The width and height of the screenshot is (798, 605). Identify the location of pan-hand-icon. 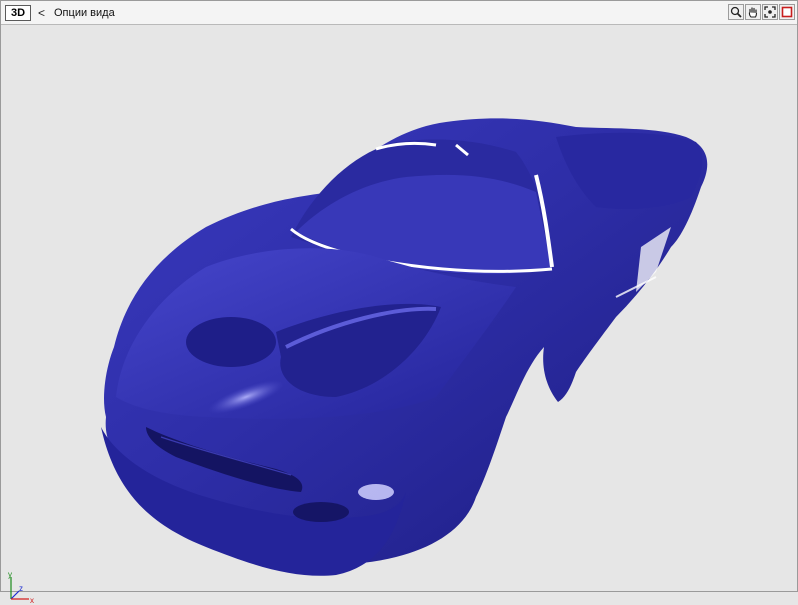
(753, 12).